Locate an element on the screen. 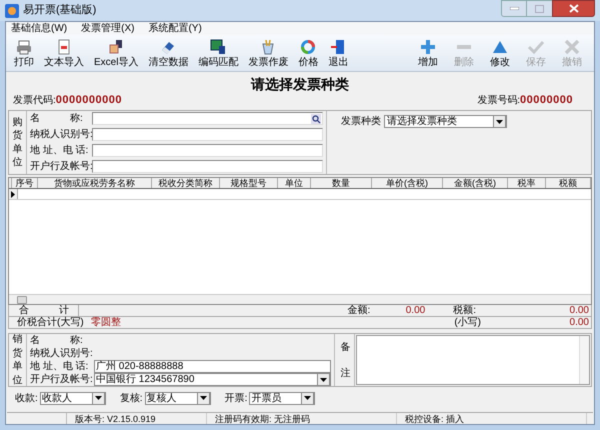 The height and width of the screenshot is (430, 600). field-label: 复核: is located at coordinates (131, 399).